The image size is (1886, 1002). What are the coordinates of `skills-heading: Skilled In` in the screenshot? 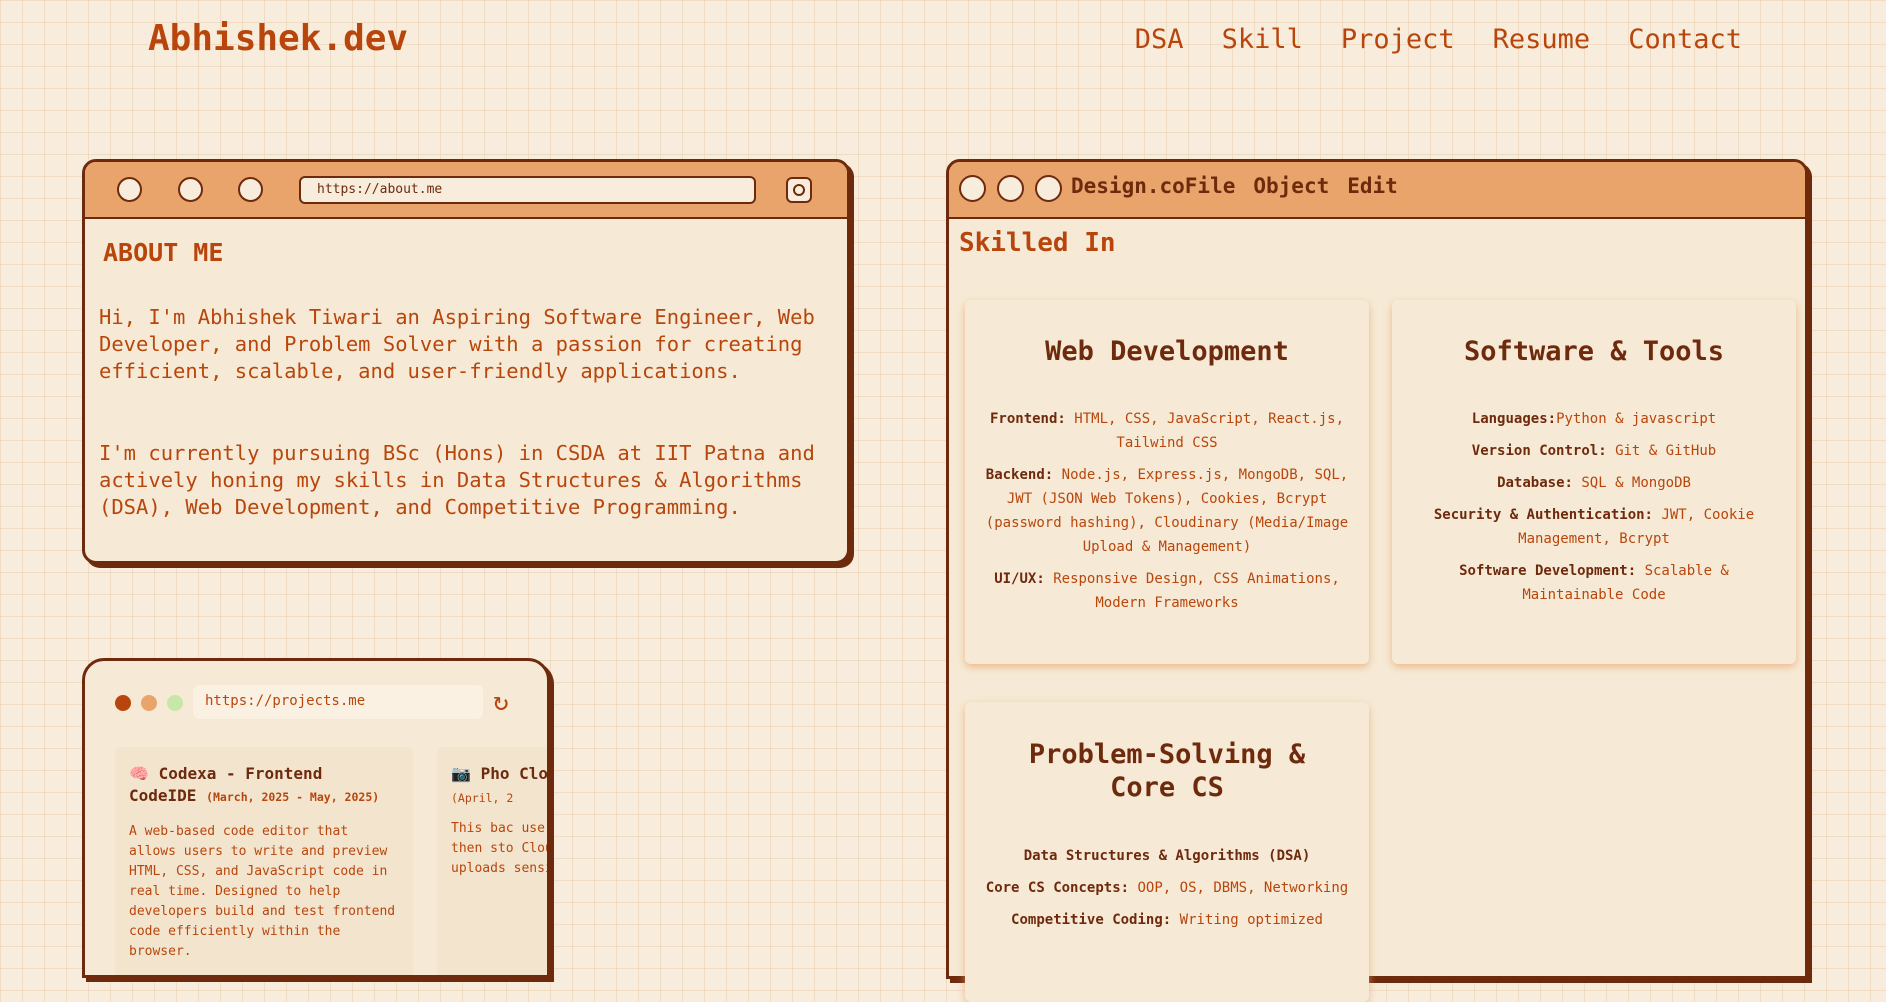 It's located at (1037, 243).